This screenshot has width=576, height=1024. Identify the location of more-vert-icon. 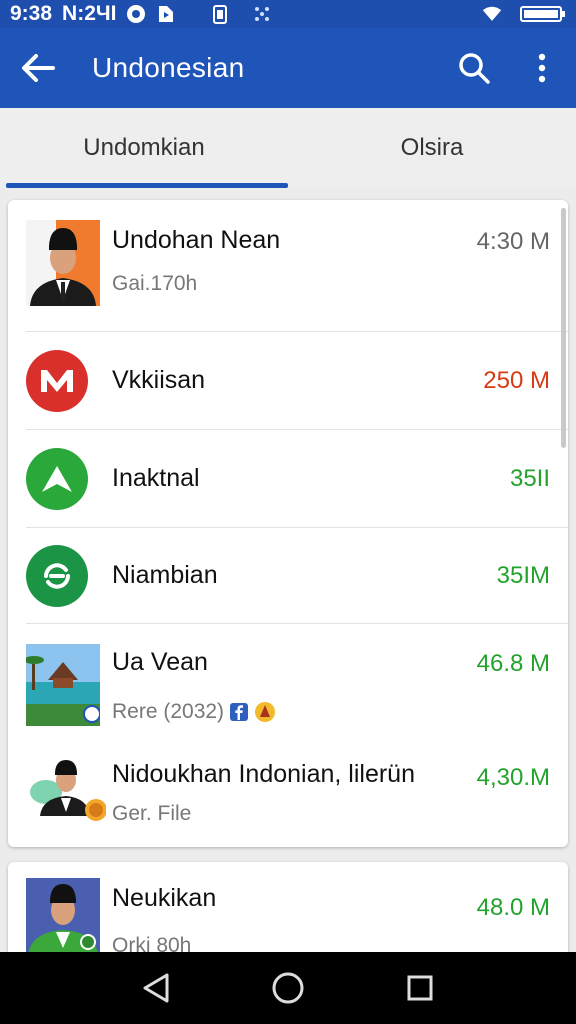
(542, 68).